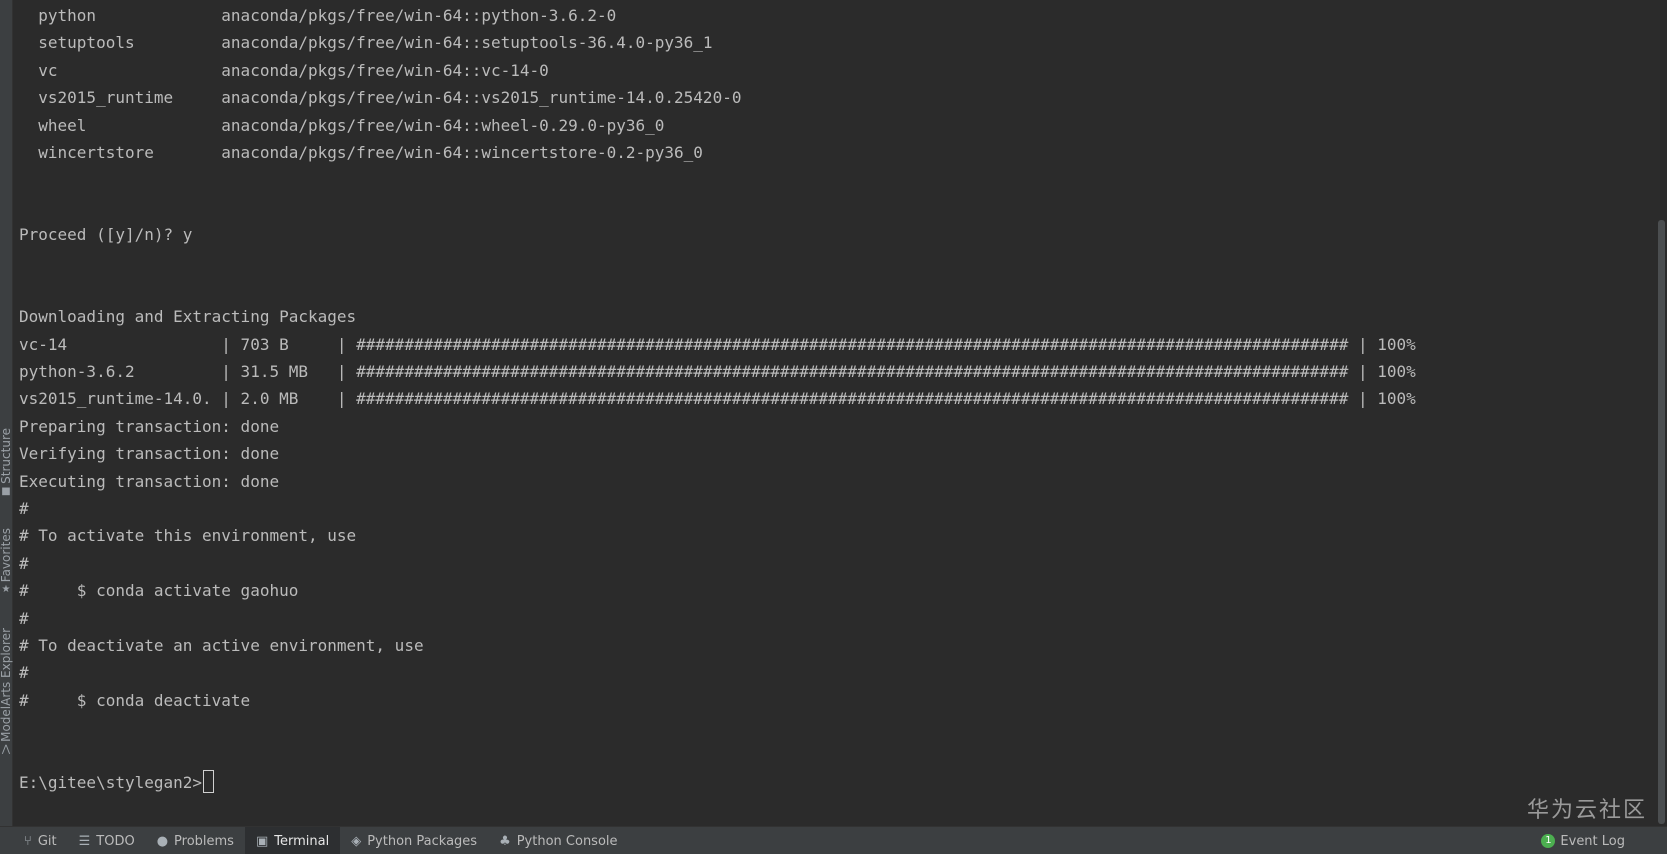 This screenshot has height=854, width=1667. I want to click on terminal-scrollbar, so click(1661, 413).